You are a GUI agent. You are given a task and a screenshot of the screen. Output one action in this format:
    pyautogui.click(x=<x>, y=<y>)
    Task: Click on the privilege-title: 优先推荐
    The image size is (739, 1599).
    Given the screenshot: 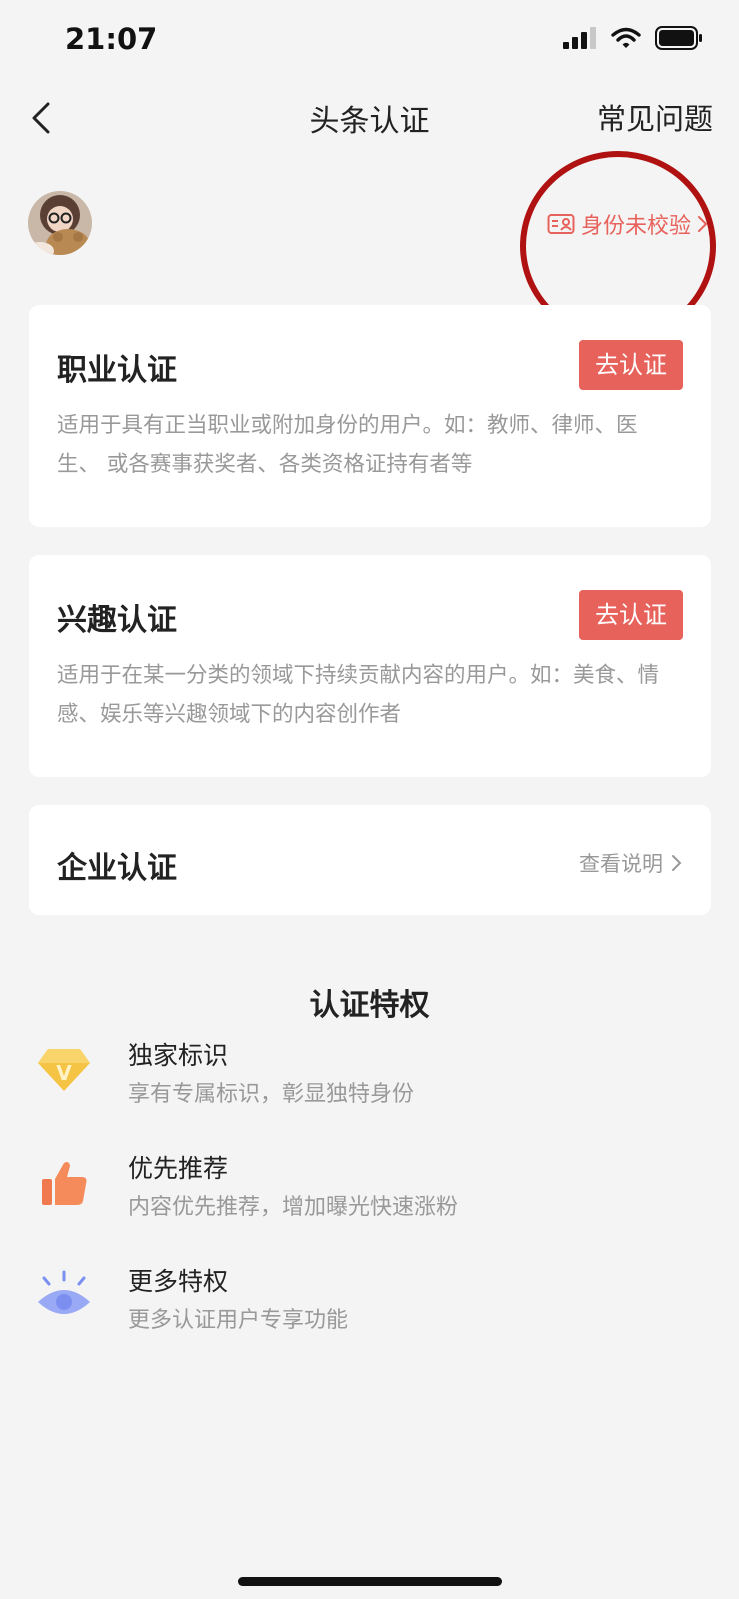 What is the action you would take?
    pyautogui.click(x=178, y=1168)
    